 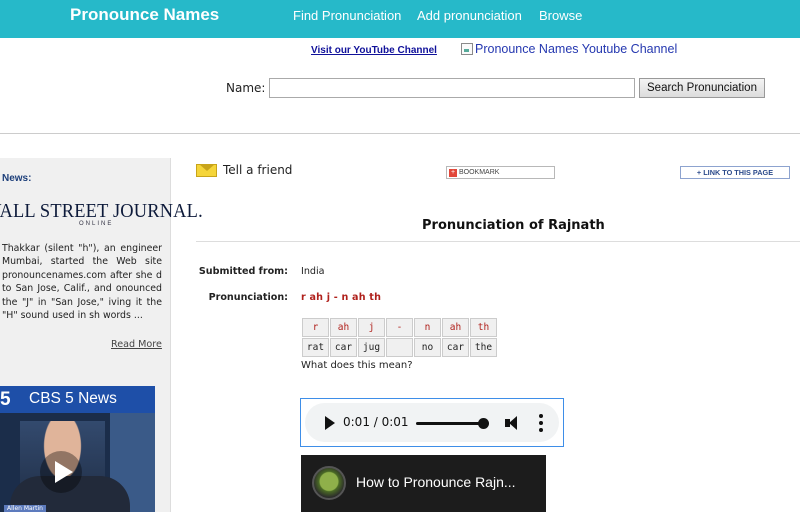 What do you see at coordinates (702, 88) in the screenshot?
I see `search-pronunciation-button: Search Pronunciation` at bounding box center [702, 88].